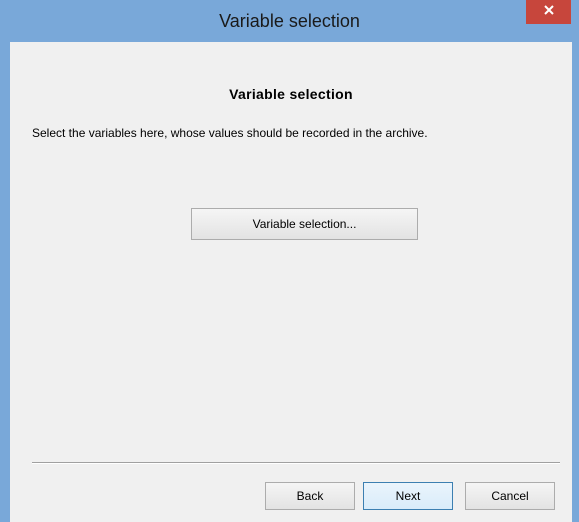 Image resolution: width=579 pixels, height=522 pixels. What do you see at coordinates (296, 463) in the screenshot?
I see `footer-separator` at bounding box center [296, 463].